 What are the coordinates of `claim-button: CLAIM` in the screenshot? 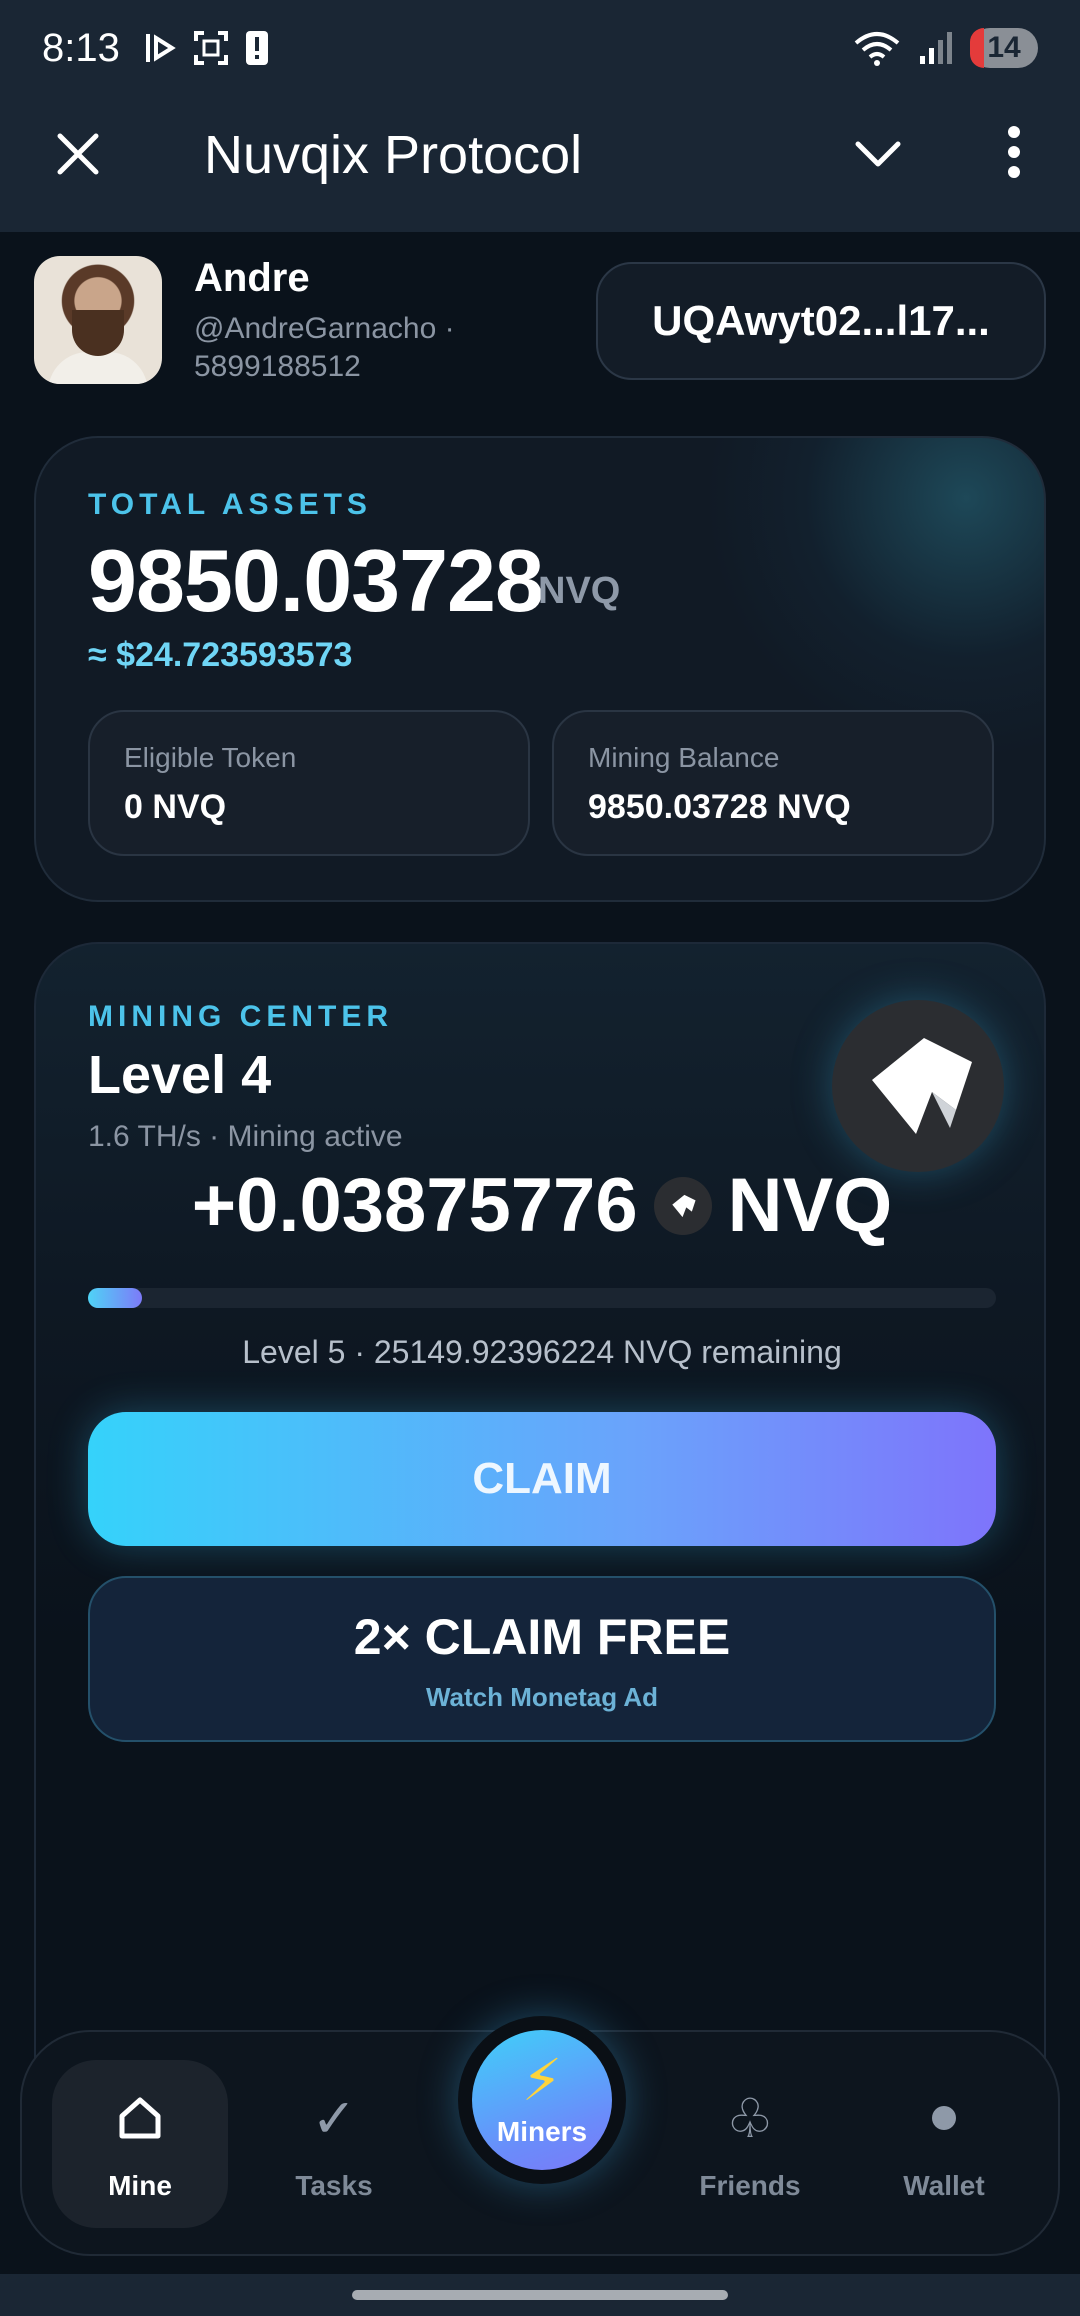 It's located at (542, 1479).